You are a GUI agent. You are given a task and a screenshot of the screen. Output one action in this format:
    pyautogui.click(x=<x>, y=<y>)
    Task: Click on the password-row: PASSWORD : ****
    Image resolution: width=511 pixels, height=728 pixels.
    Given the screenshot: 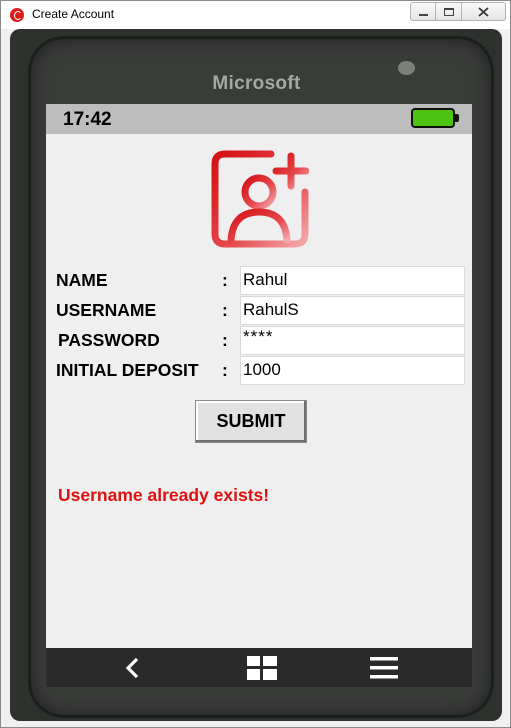 What is the action you would take?
    pyautogui.click(x=261, y=340)
    